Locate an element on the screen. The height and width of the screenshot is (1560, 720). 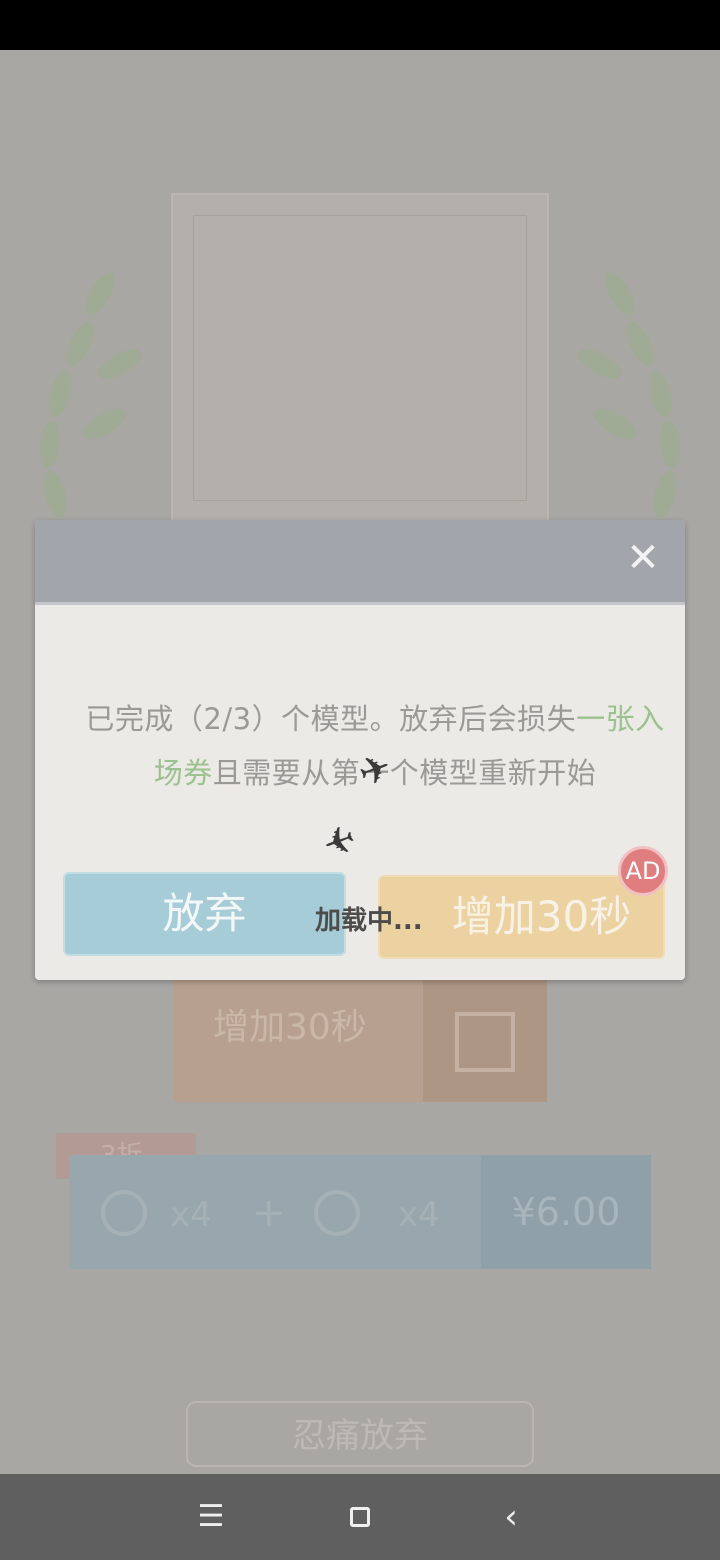
background-giveup-button: 忍痛放弃 is located at coordinates (360, 1434).